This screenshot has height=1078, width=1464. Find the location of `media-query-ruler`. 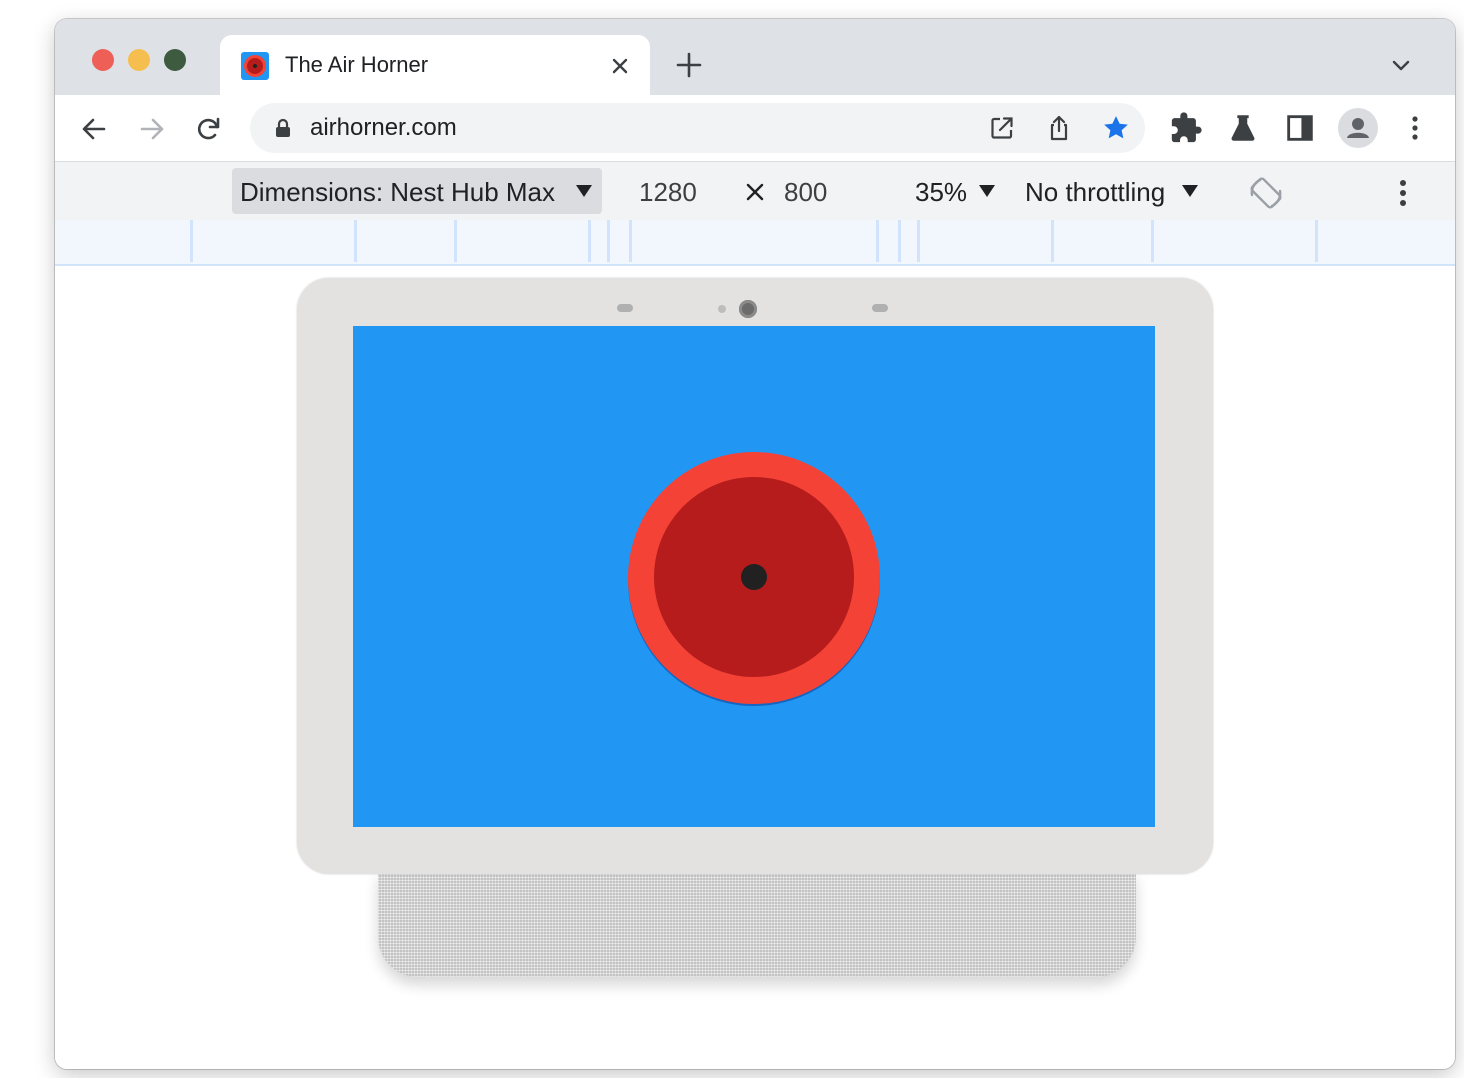

media-query-ruler is located at coordinates (755, 243).